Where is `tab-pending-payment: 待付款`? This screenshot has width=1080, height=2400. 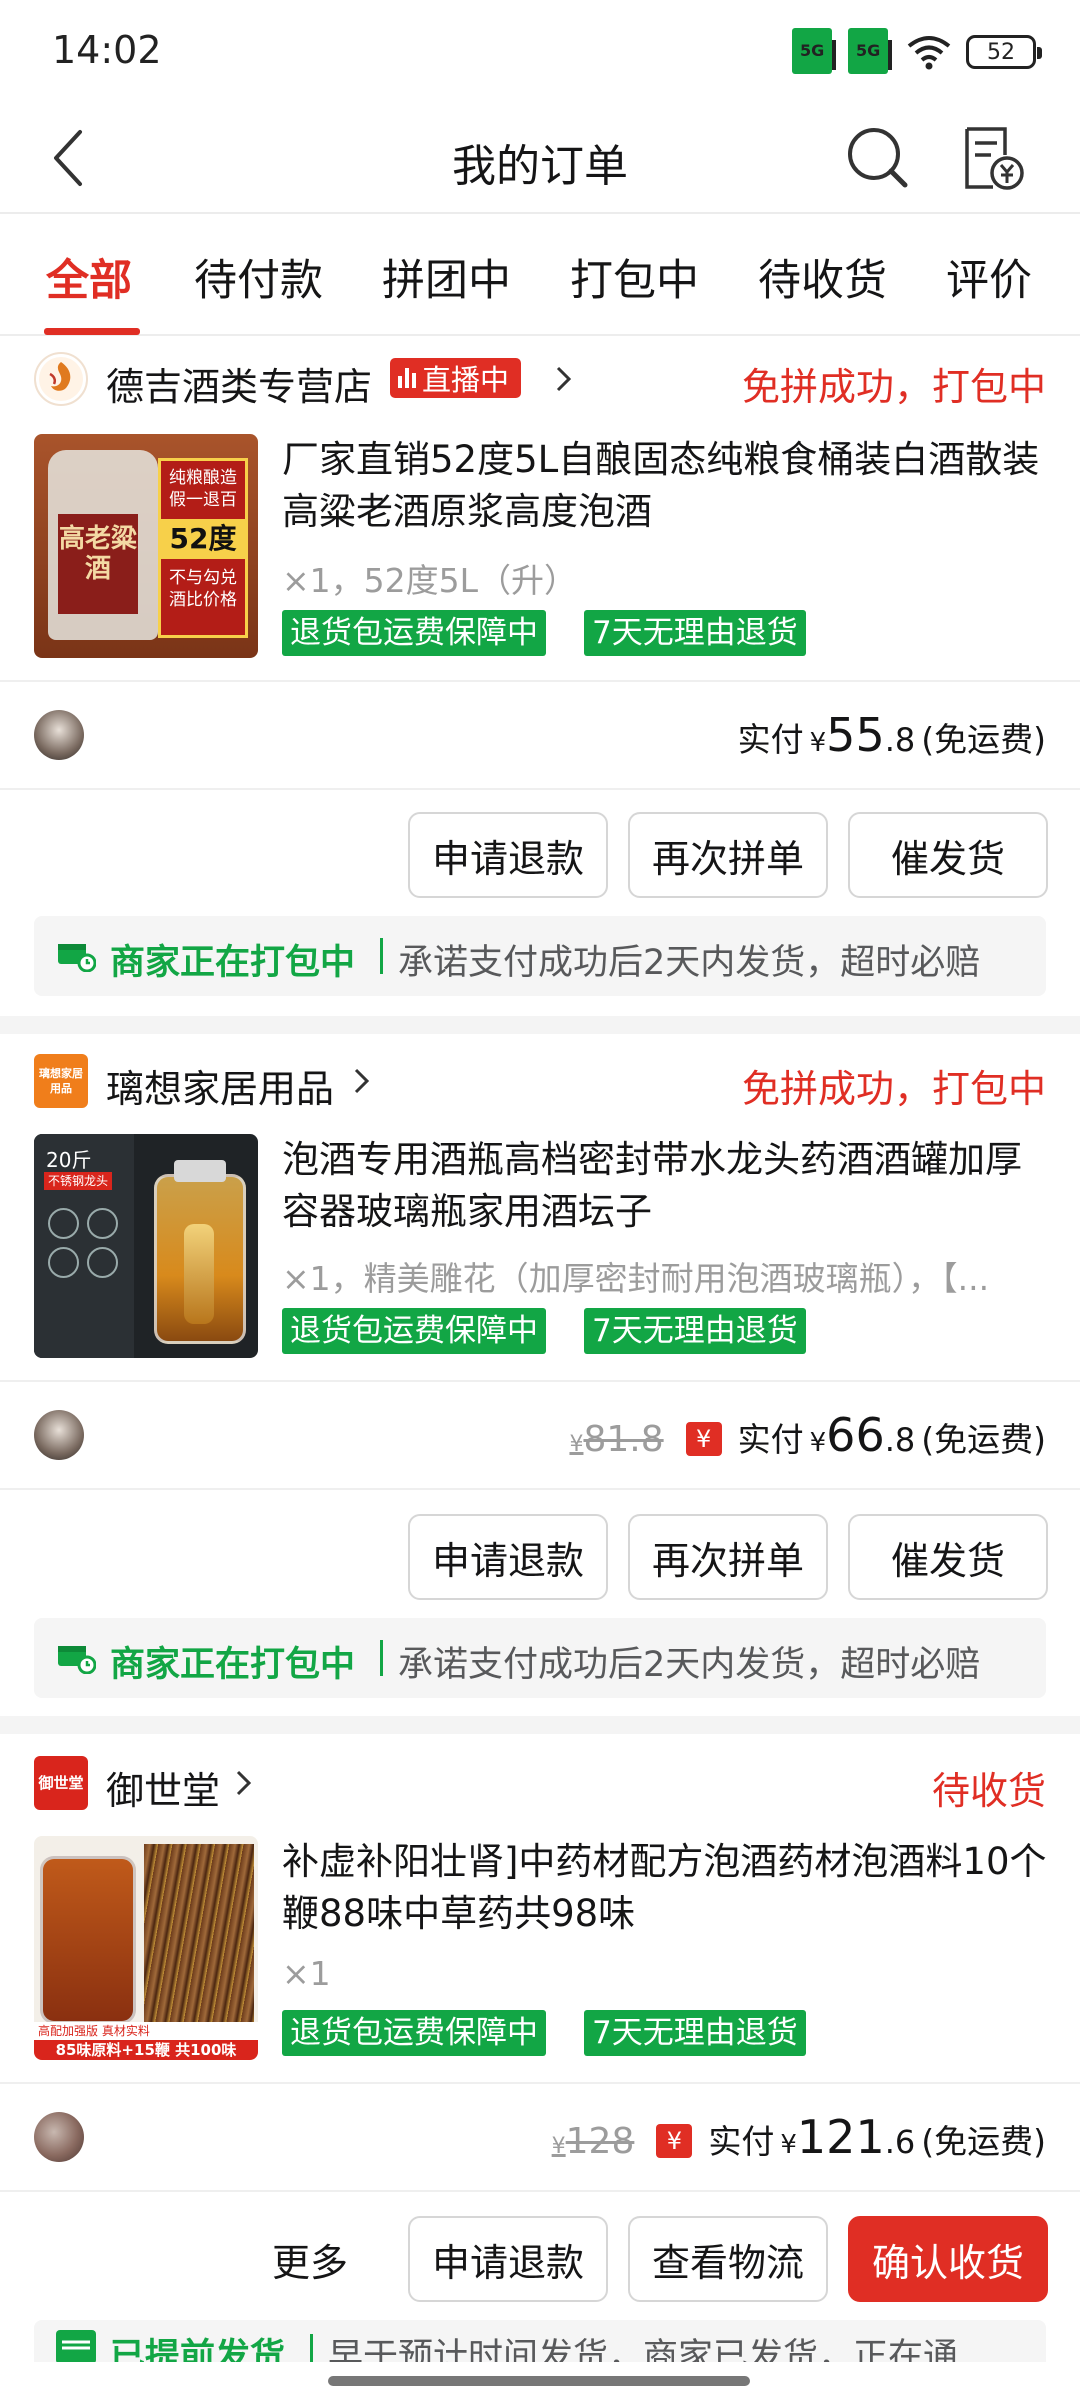 tab-pending-payment: 待付款 is located at coordinates (258, 277).